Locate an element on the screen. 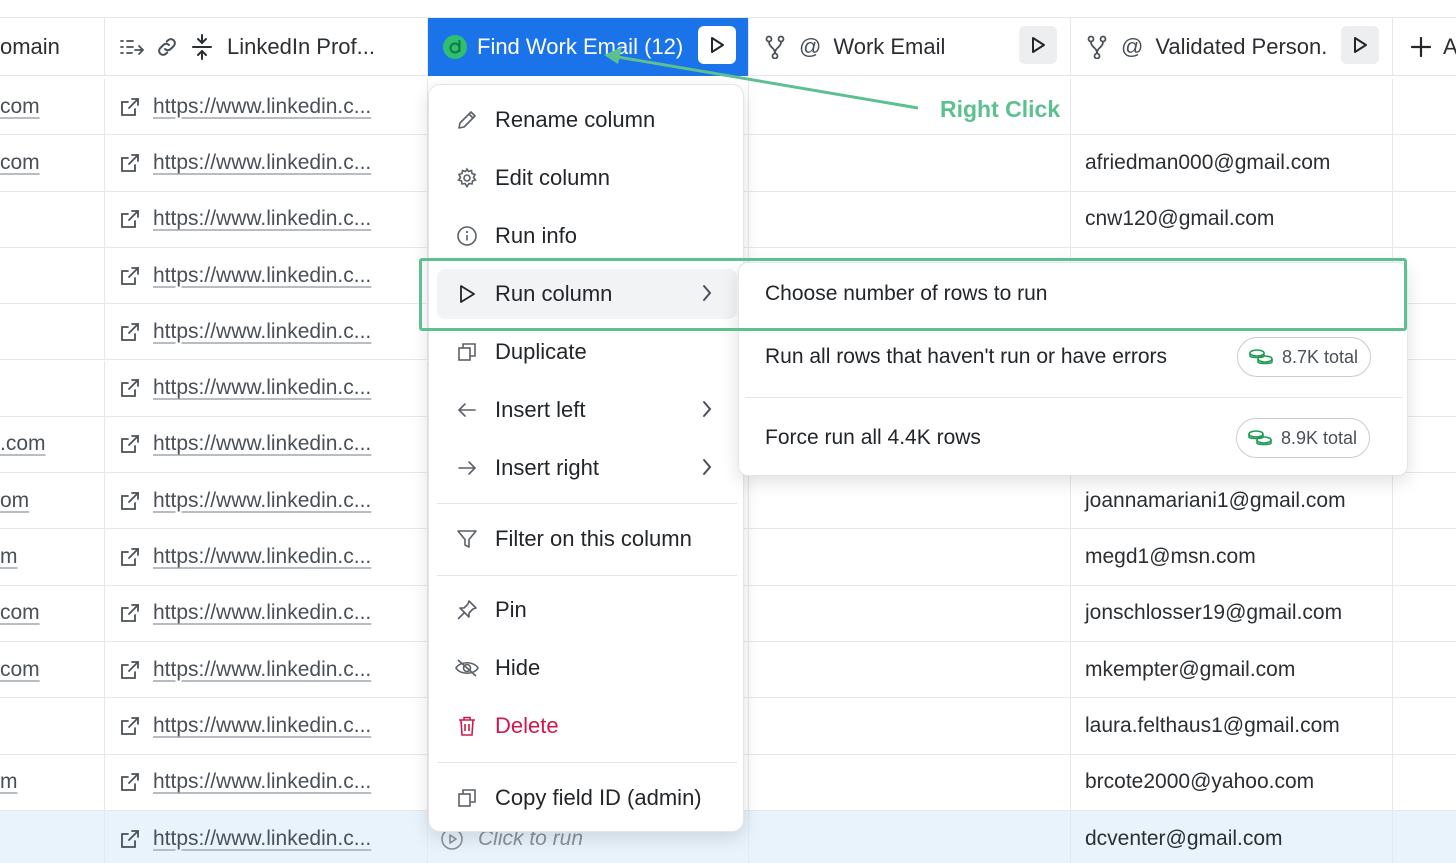 This screenshot has width=1456, height=863. domain-cell: om is located at coordinates (52, 501).